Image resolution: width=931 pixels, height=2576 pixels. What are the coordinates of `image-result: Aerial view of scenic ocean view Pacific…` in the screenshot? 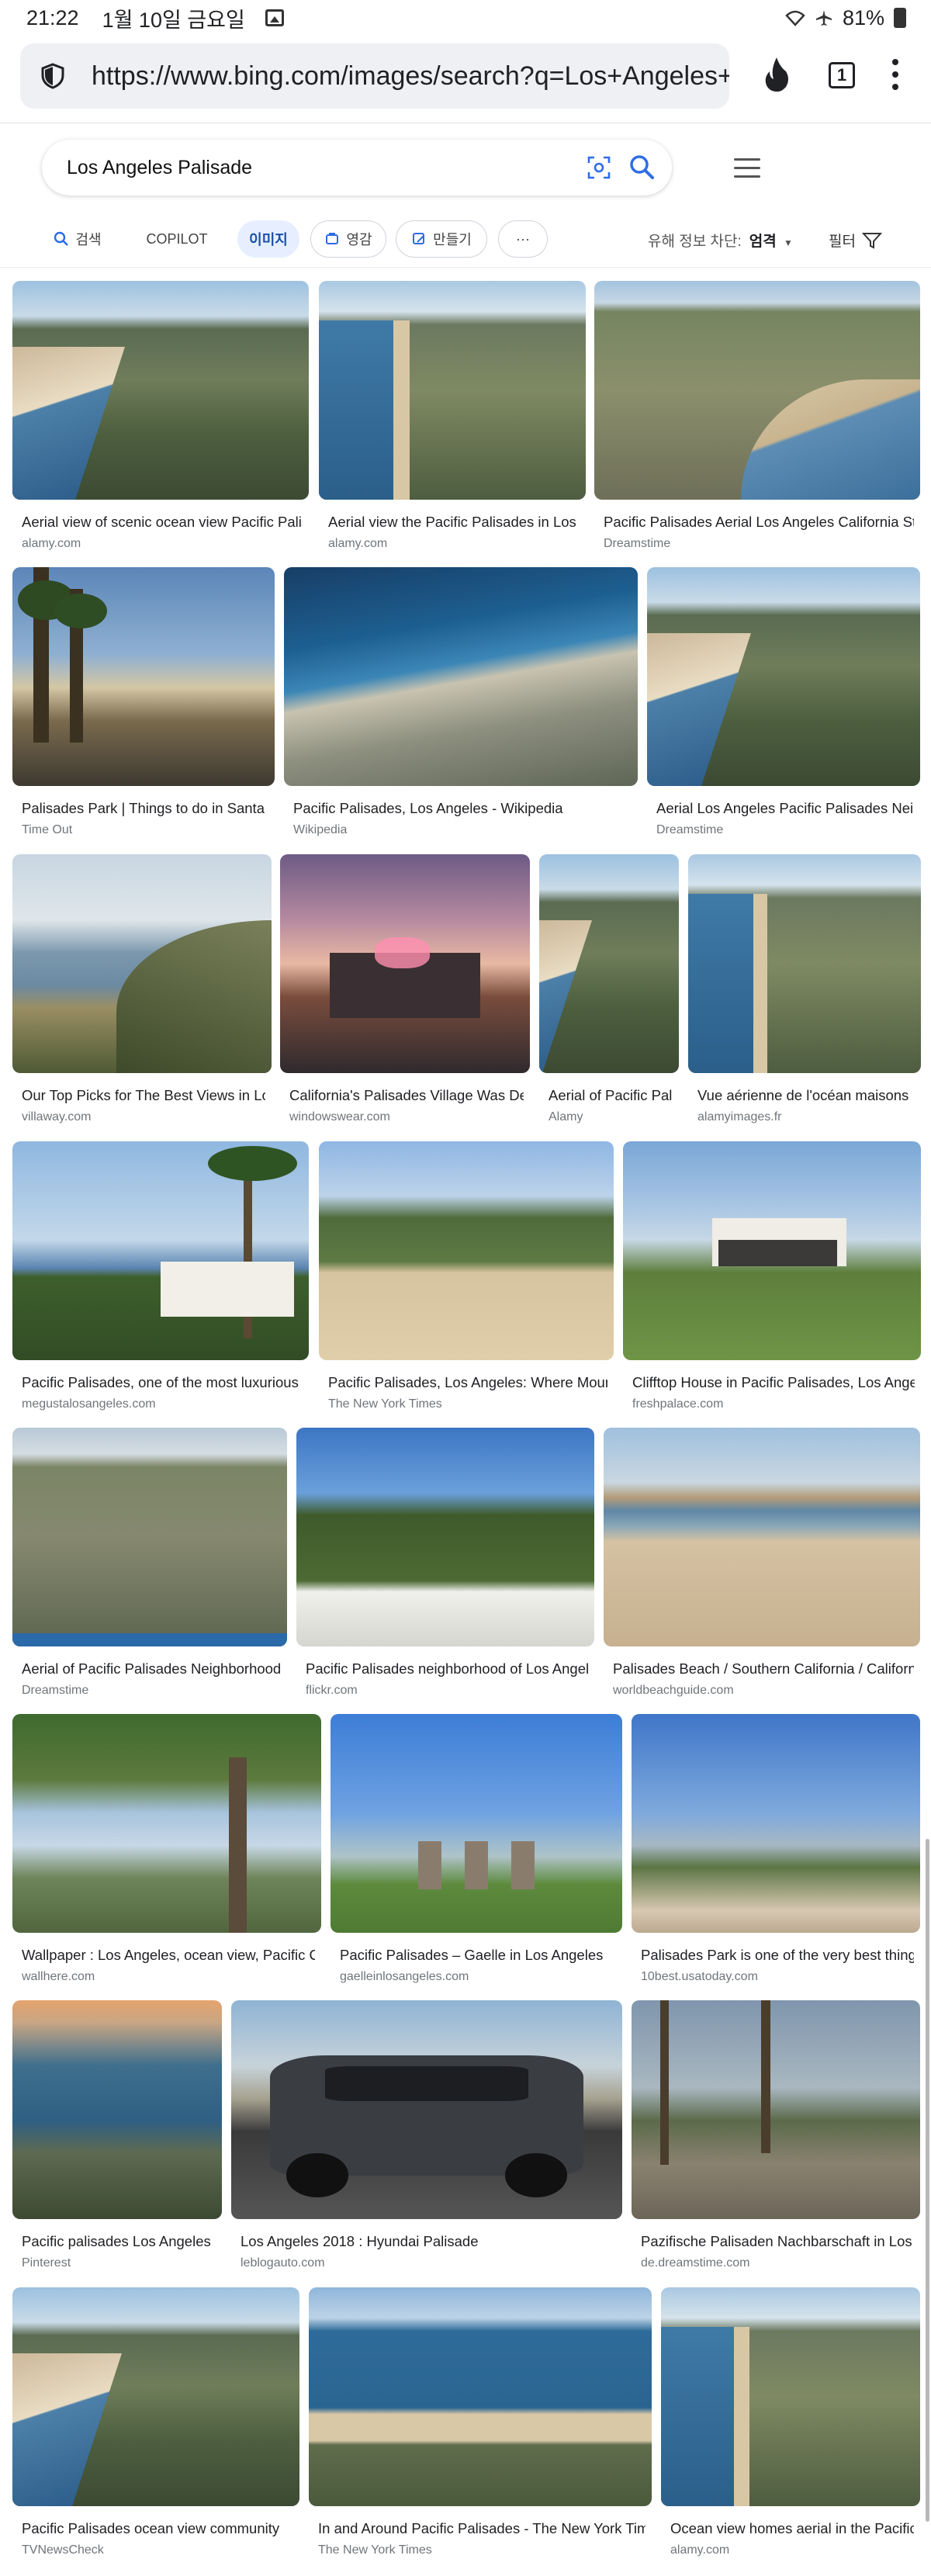 It's located at (160, 425).